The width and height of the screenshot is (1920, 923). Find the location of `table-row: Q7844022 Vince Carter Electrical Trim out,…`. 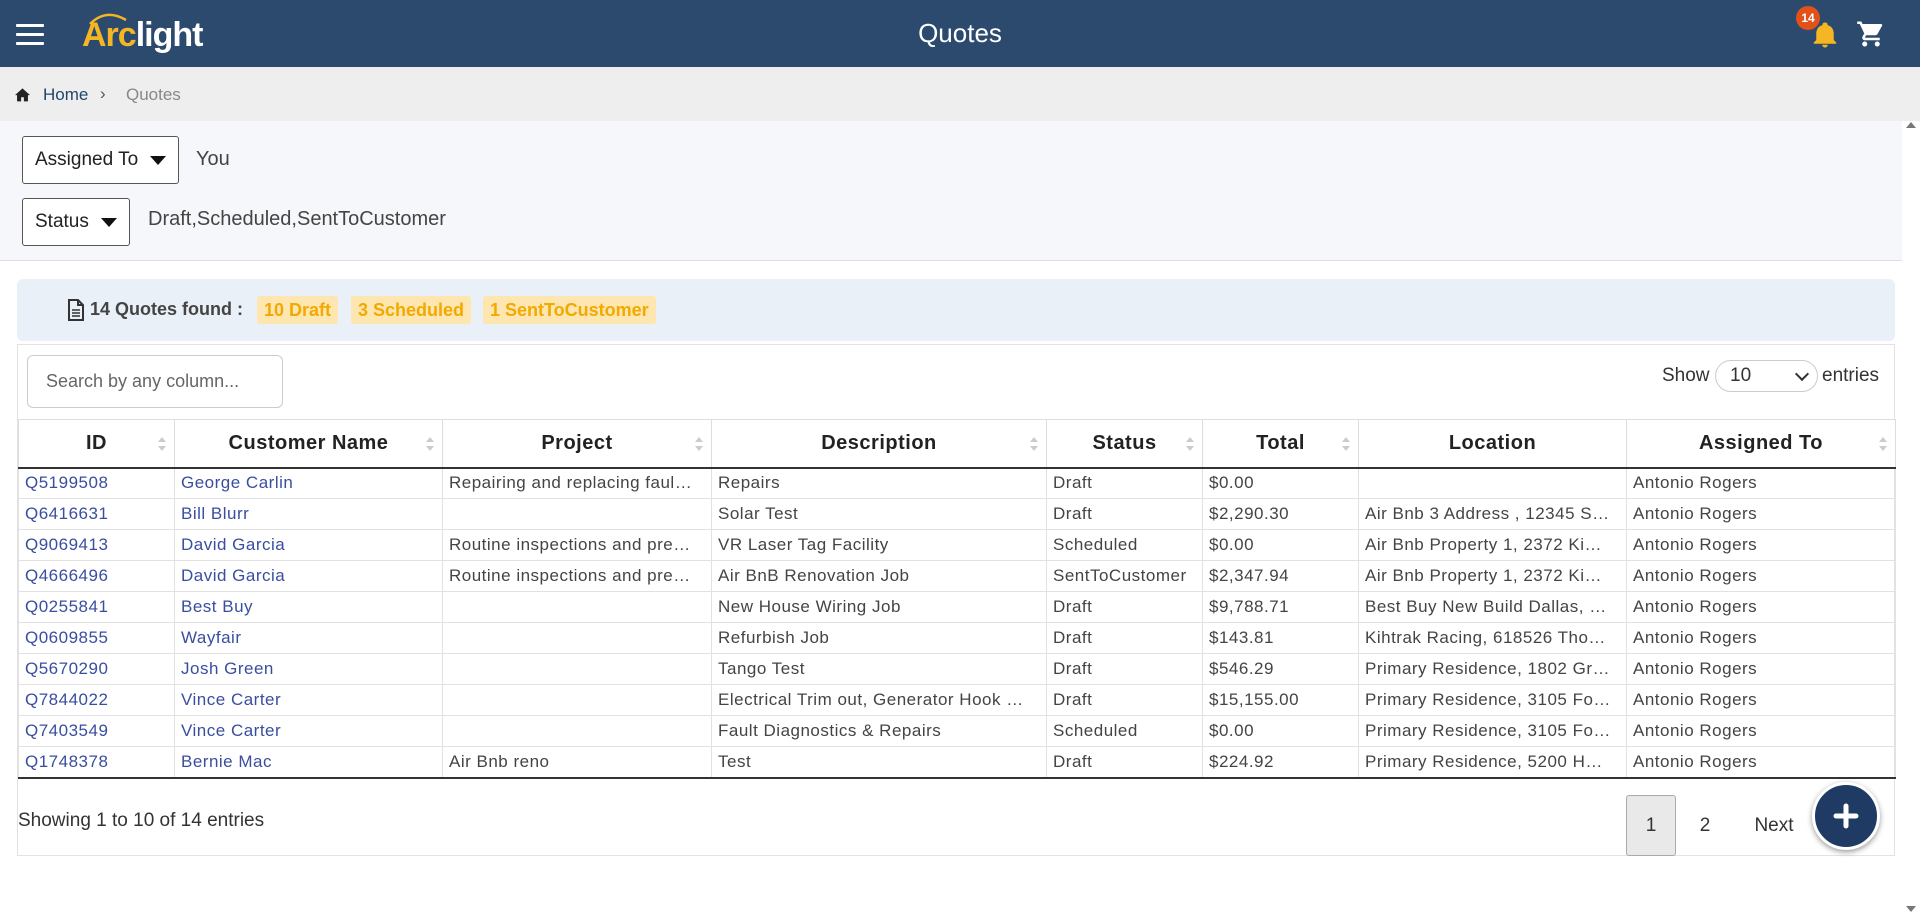

table-row: Q7844022 Vince Carter Electrical Trim out,… is located at coordinates (957, 700).